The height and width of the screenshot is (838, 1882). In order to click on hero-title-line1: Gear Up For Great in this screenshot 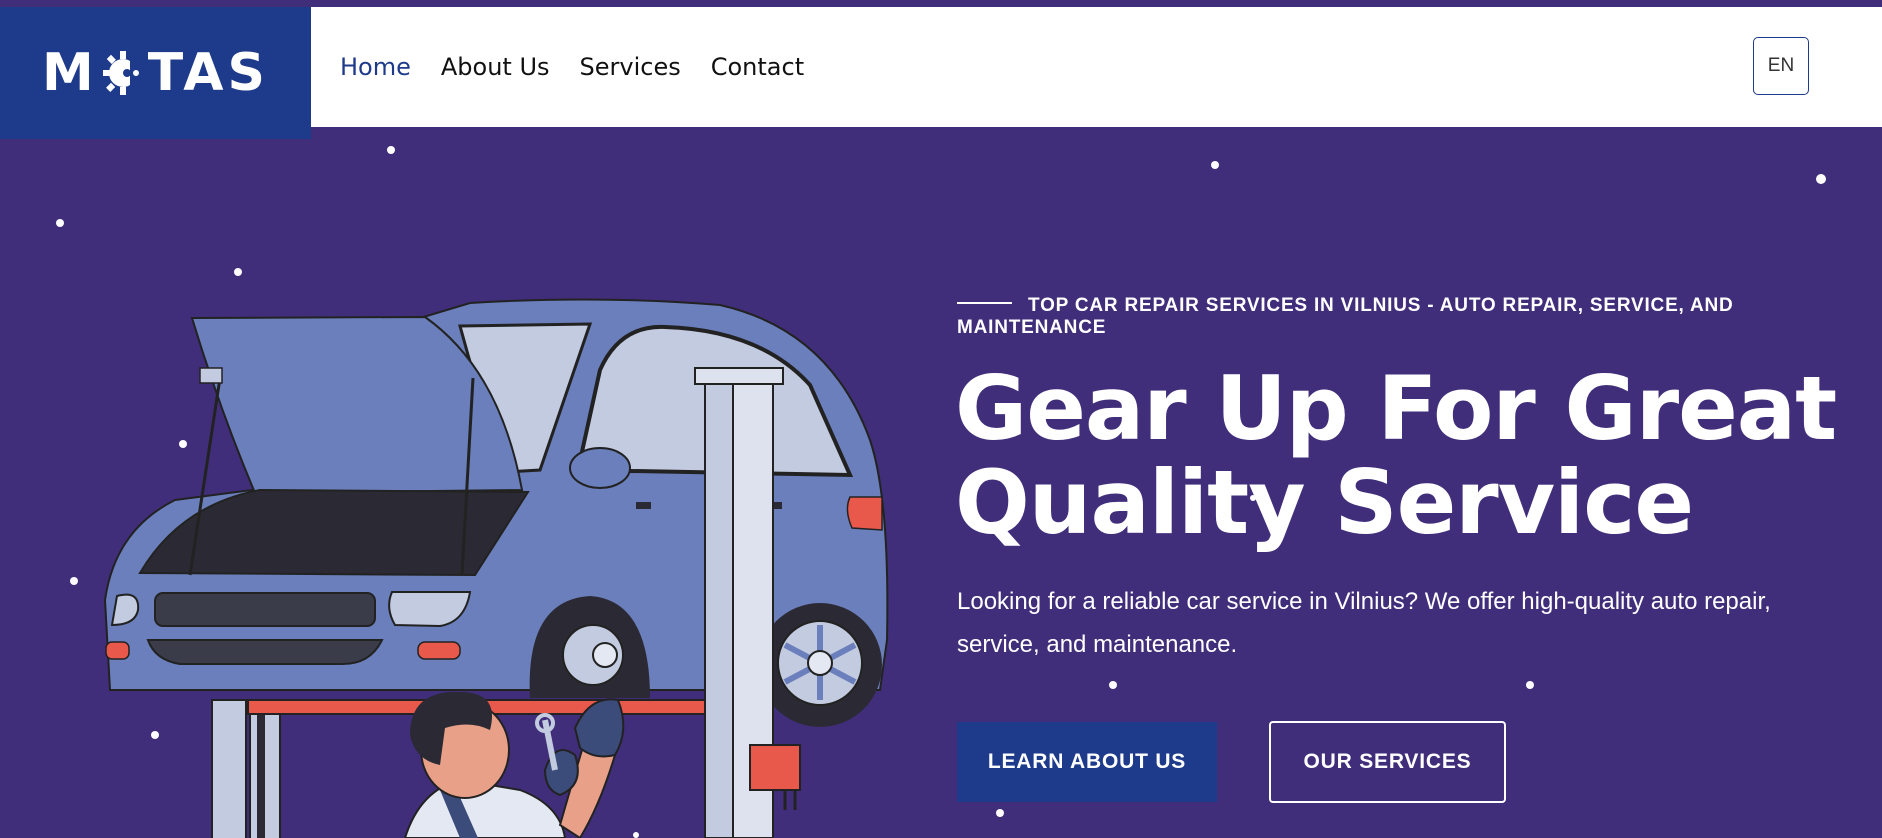, I will do `click(1396, 408)`.